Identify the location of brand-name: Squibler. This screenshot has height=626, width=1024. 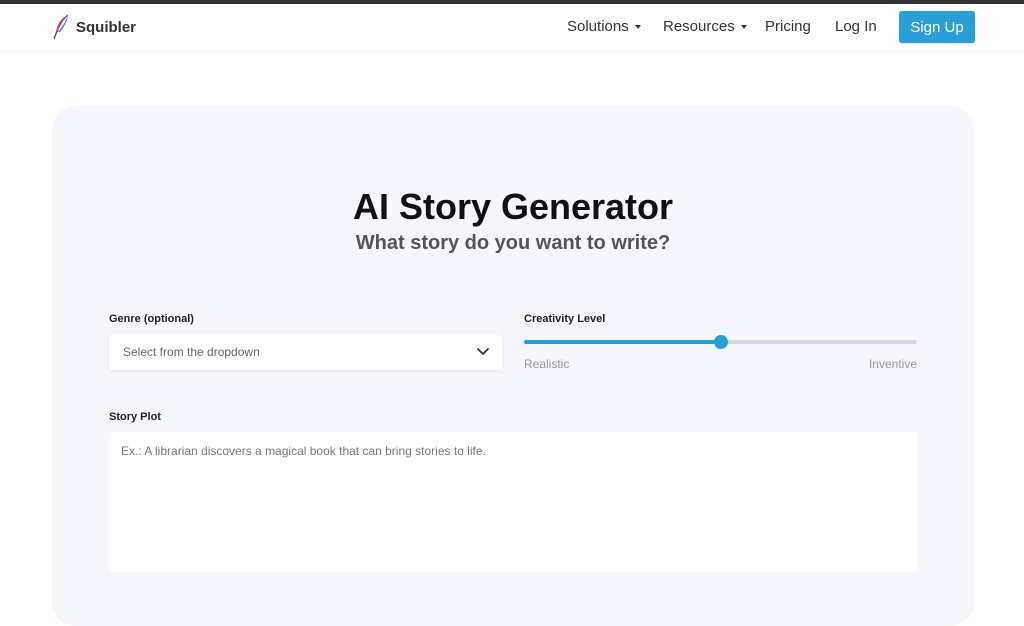
(106, 27).